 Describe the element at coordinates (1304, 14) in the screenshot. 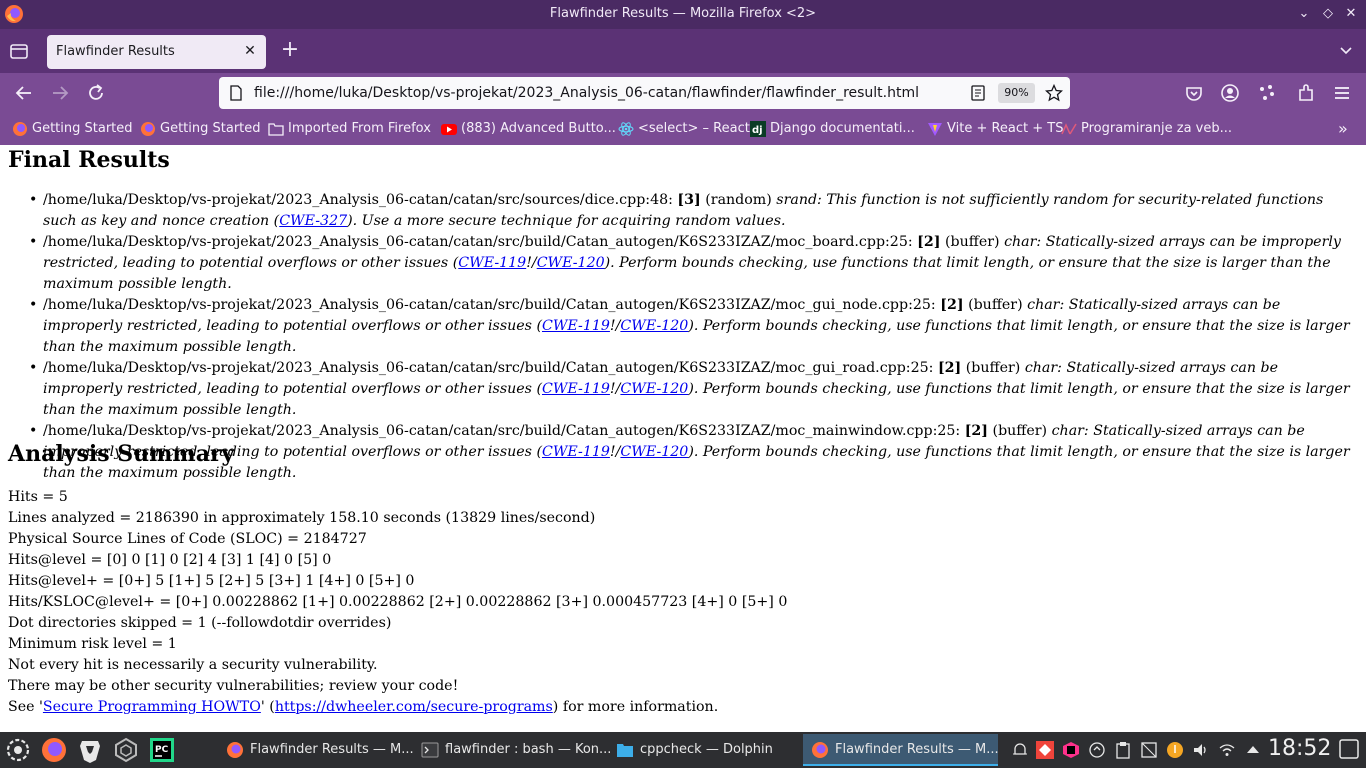

I see `minimize-button: ⌄` at that location.